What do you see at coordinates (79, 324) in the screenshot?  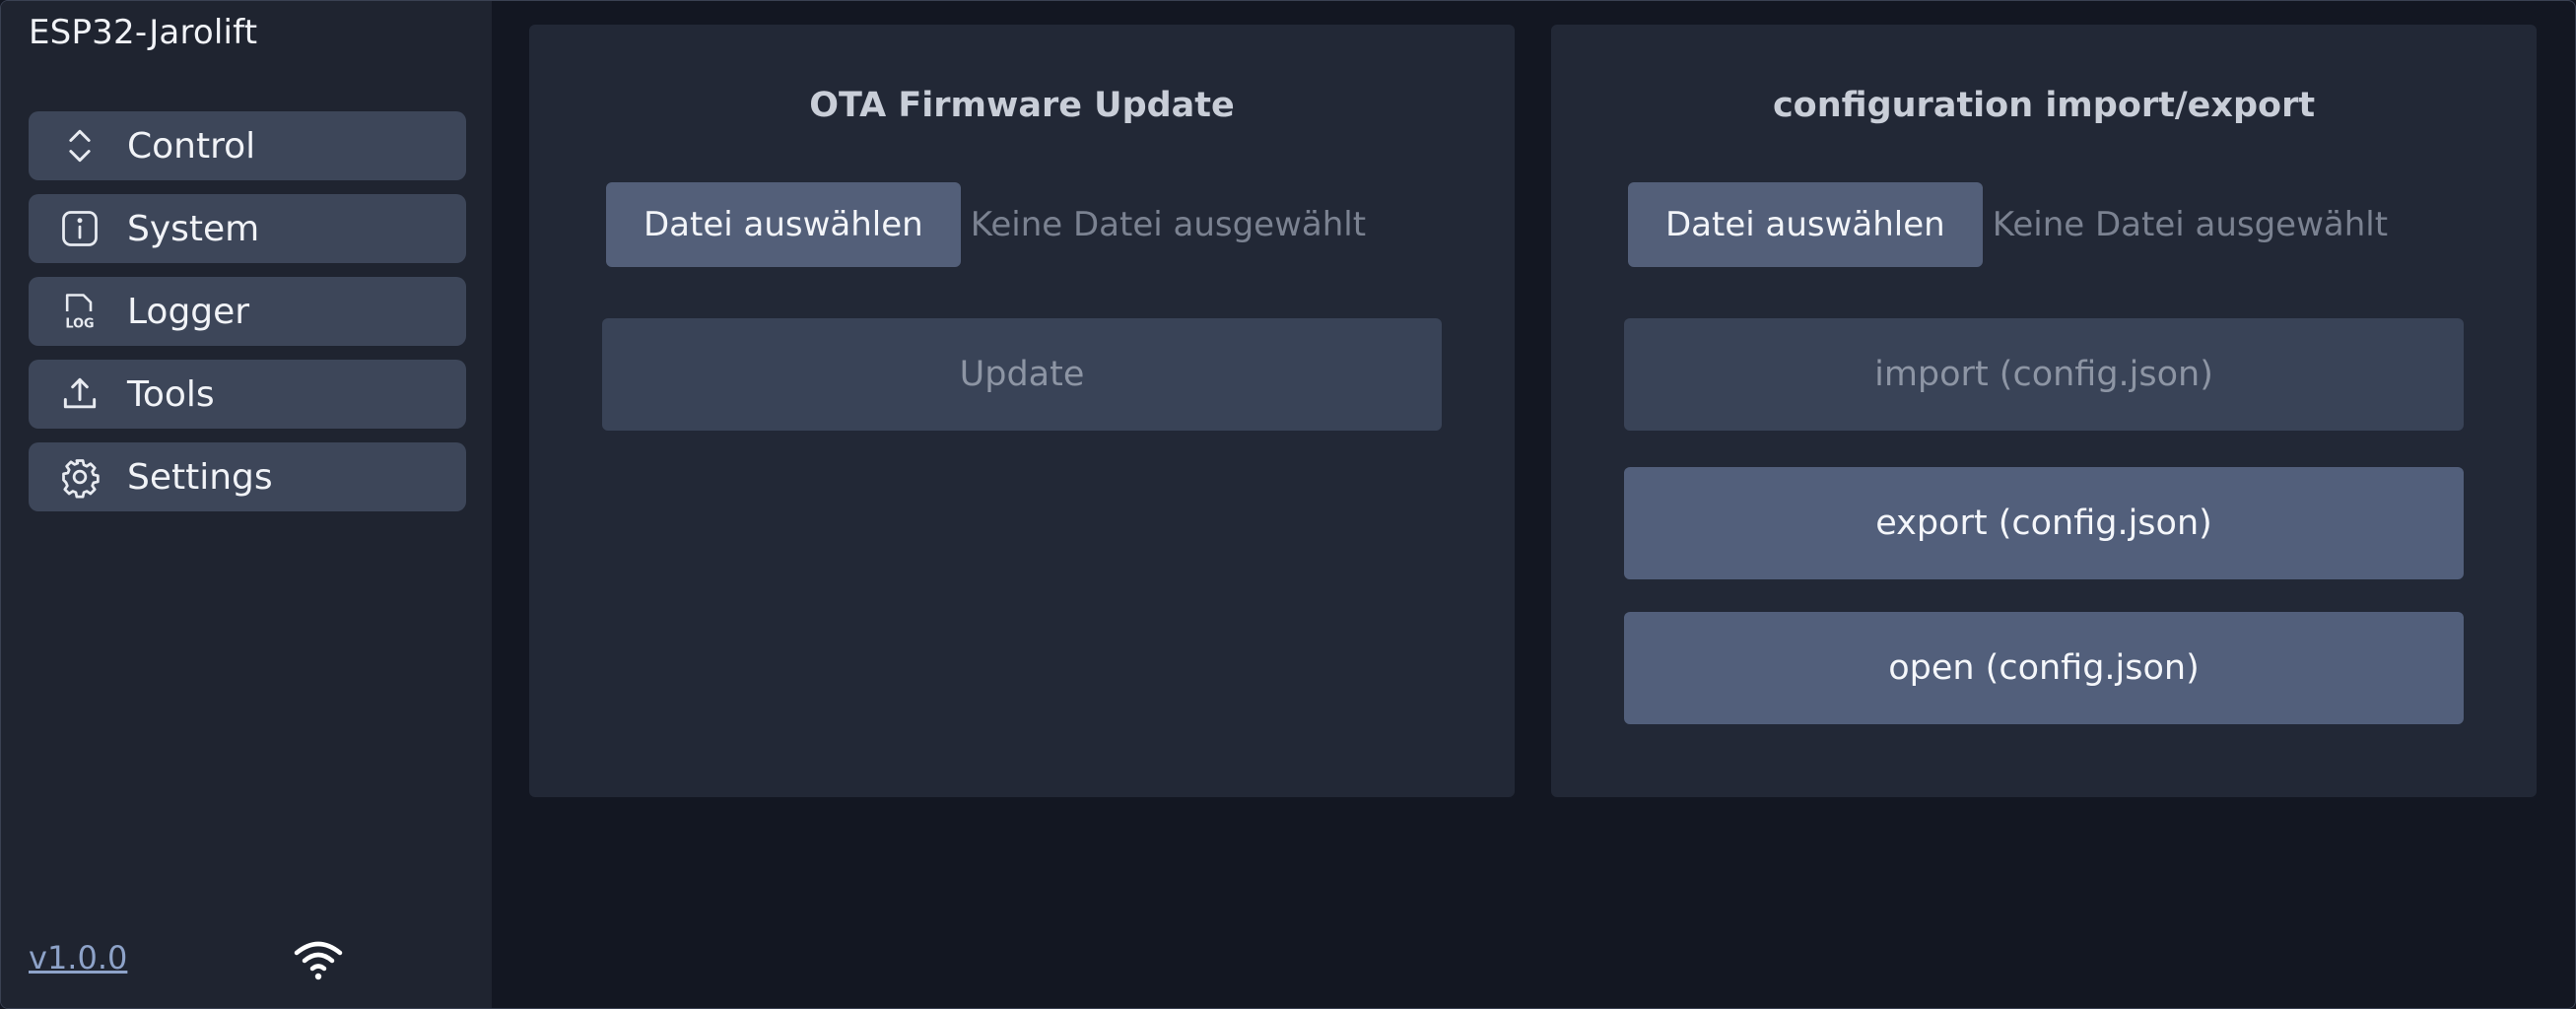 I see `svg-text: LOG` at bounding box center [79, 324].